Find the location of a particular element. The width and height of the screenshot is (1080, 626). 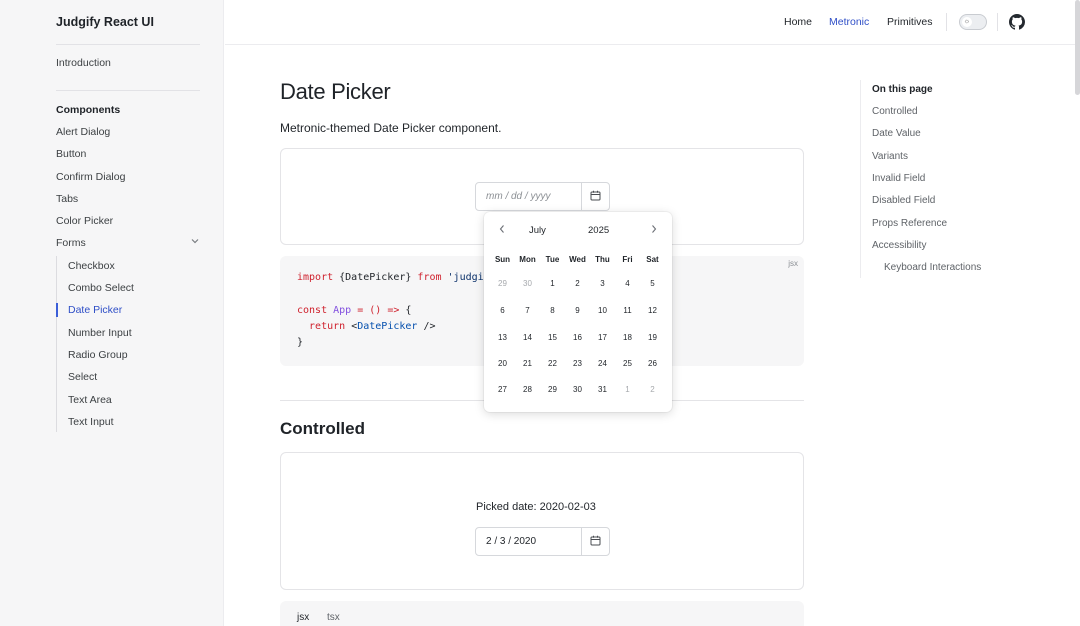

calendar-icon is located at coordinates (595, 540).